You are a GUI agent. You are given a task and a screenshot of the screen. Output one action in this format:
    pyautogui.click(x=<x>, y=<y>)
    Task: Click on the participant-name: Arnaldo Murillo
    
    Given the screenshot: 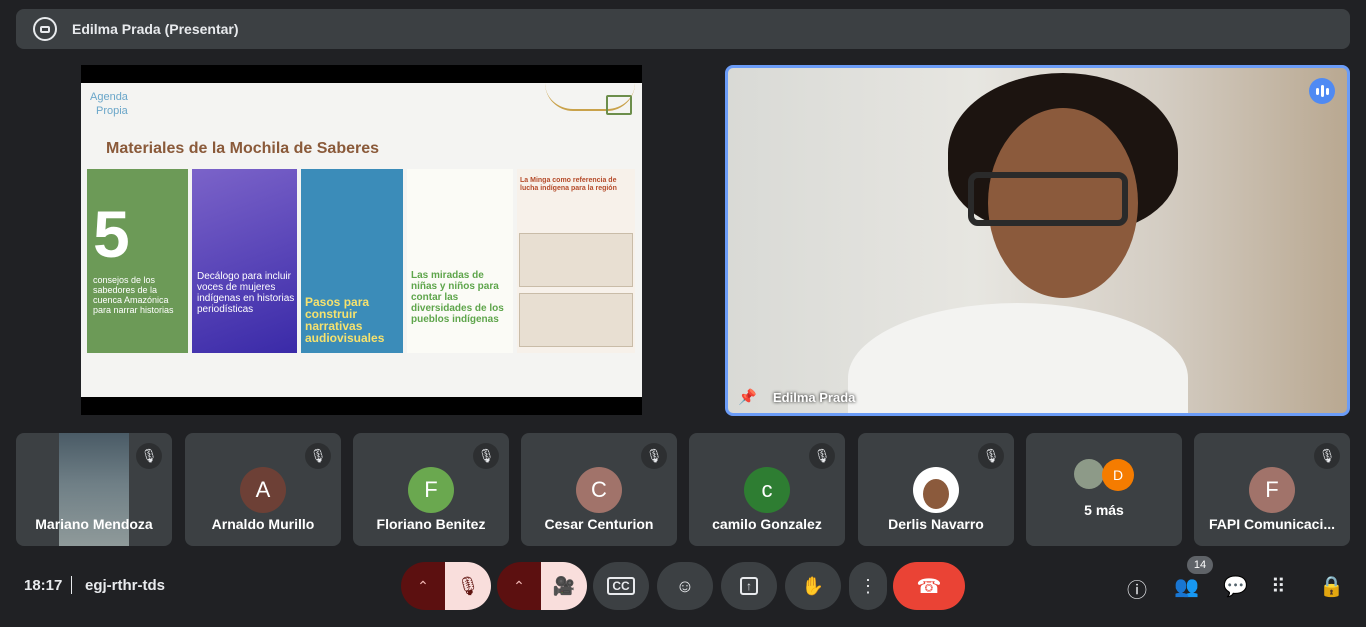 What is the action you would take?
    pyautogui.click(x=263, y=524)
    